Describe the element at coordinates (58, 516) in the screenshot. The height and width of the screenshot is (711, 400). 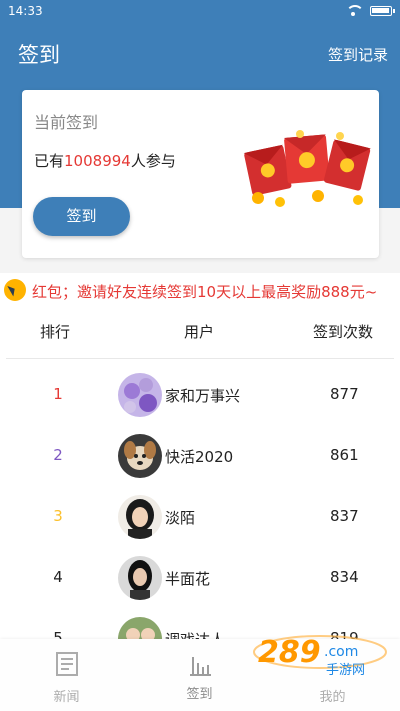
I see `rank-number: 3` at that location.